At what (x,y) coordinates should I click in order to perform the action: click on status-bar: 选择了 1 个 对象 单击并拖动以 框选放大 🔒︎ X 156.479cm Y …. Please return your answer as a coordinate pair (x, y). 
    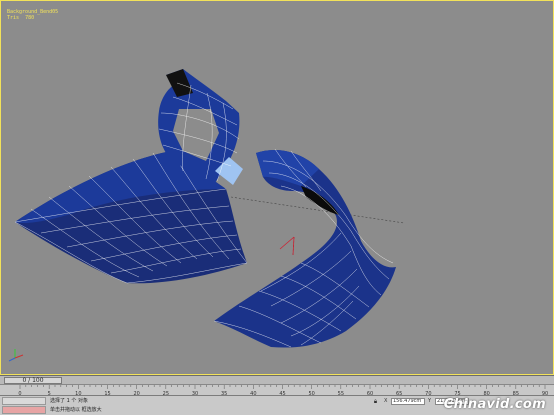
    Looking at the image, I should click on (277, 405).